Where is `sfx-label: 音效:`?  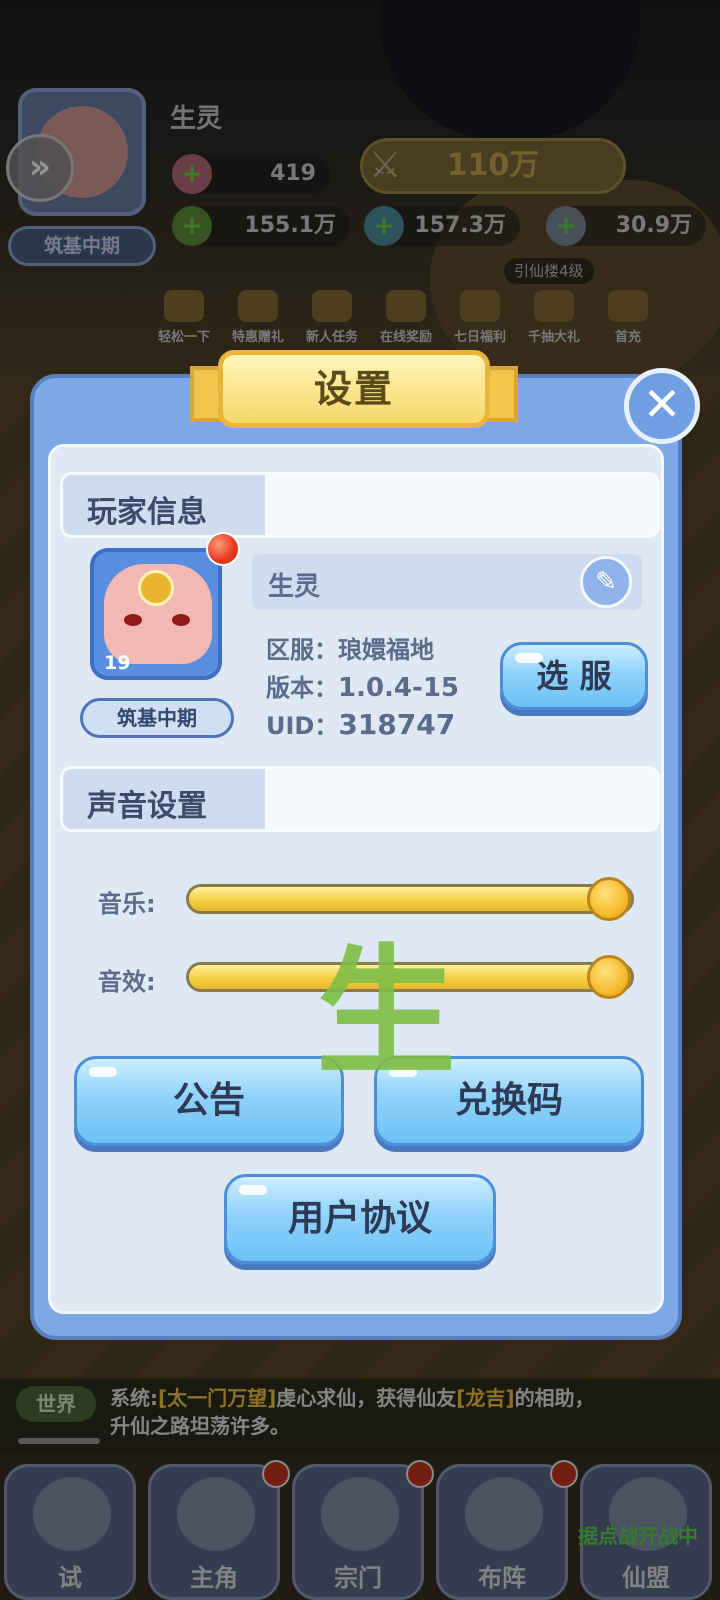
sfx-label: 音效: is located at coordinates (127, 982).